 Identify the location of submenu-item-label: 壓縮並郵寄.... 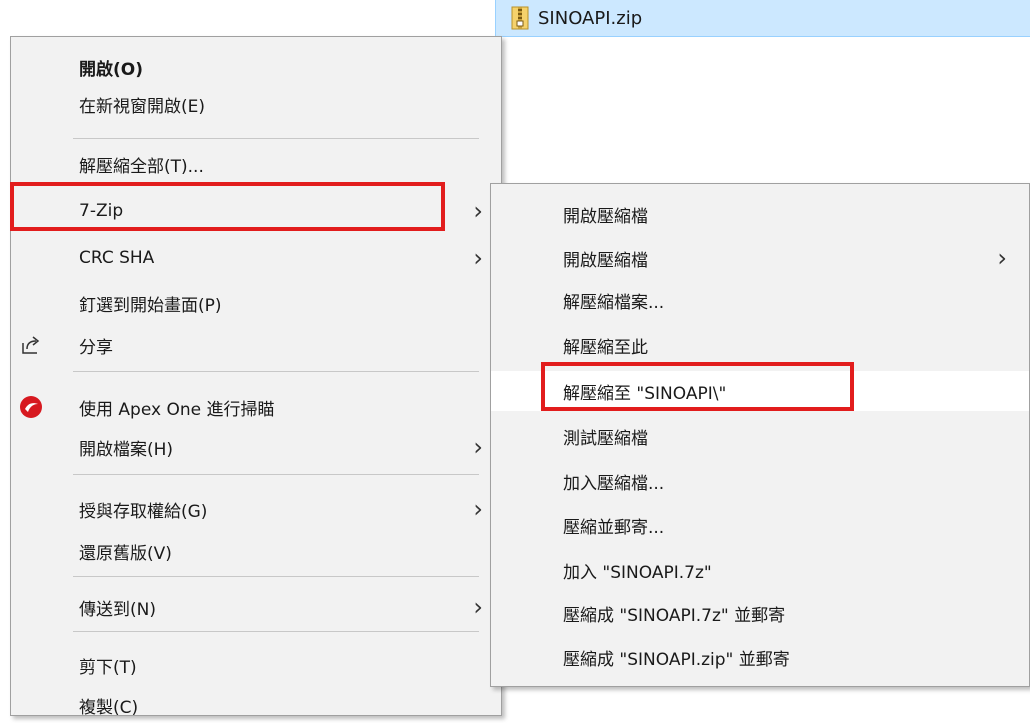
(614, 527).